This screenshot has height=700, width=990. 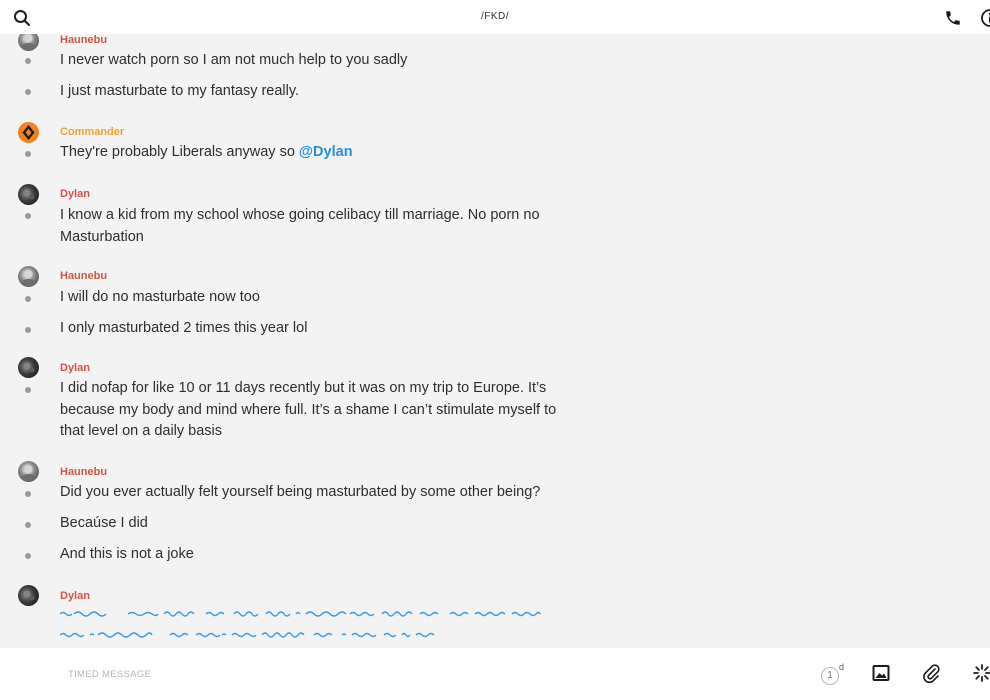 I want to click on conversation-title: /FKD/, so click(x=495, y=16).